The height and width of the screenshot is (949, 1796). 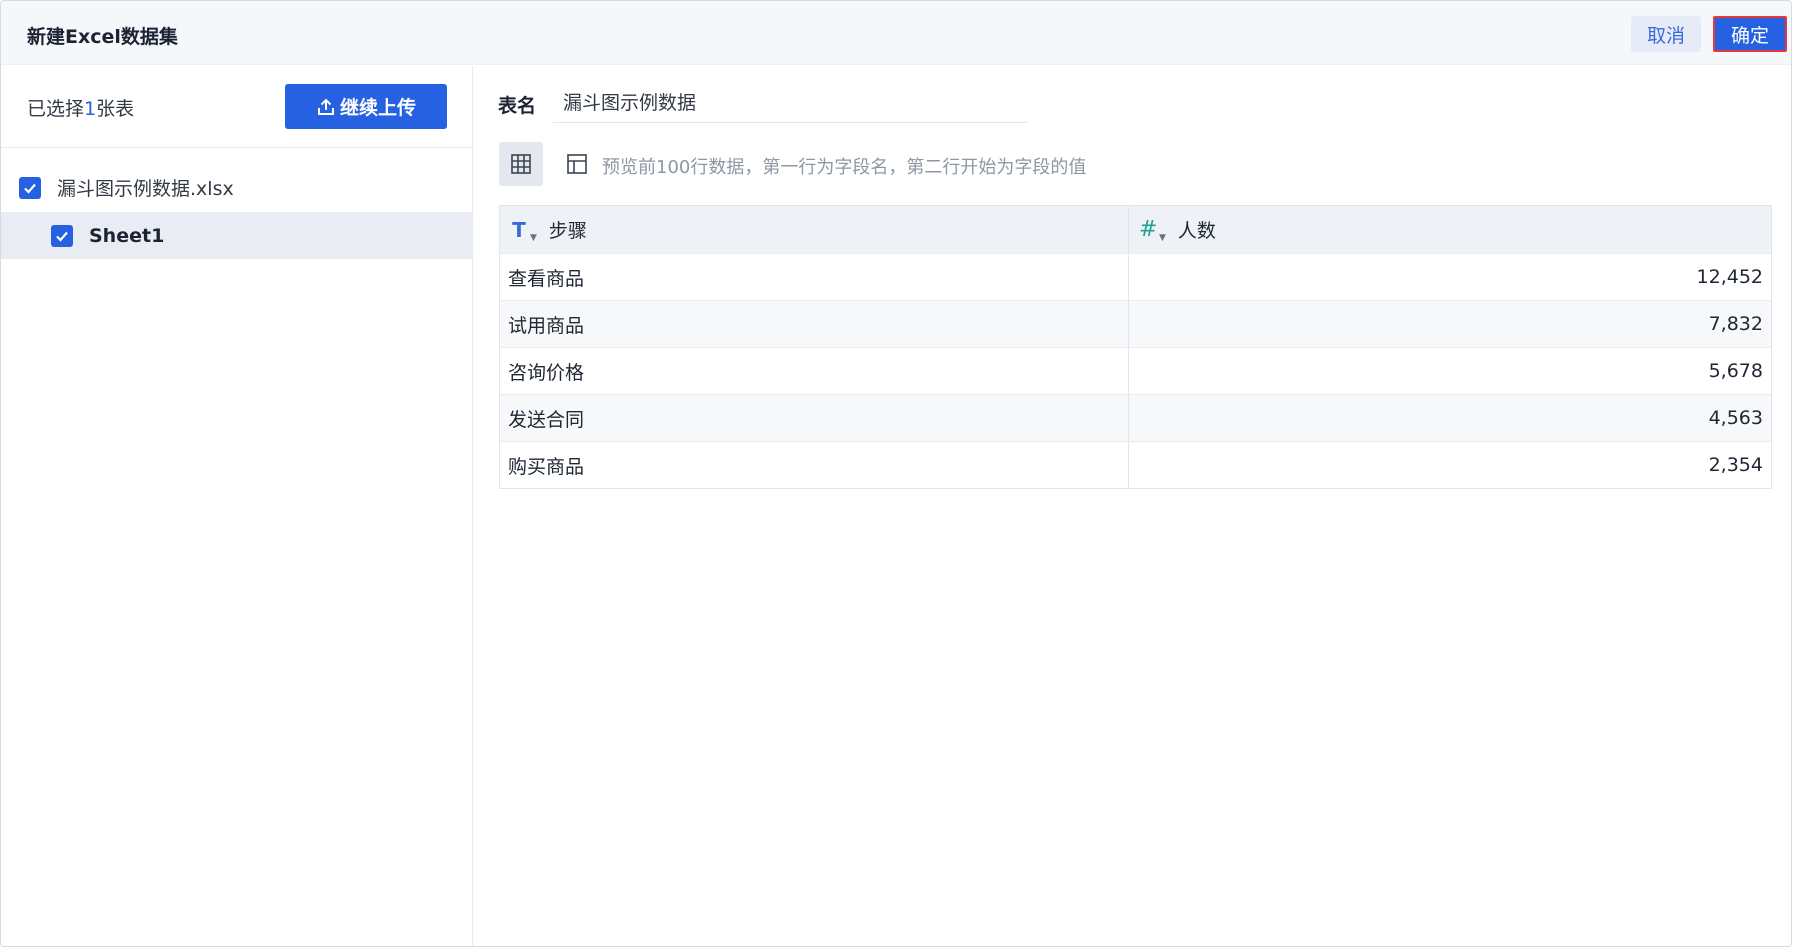 I want to click on cell-count: 2,354, so click(x=1735, y=465).